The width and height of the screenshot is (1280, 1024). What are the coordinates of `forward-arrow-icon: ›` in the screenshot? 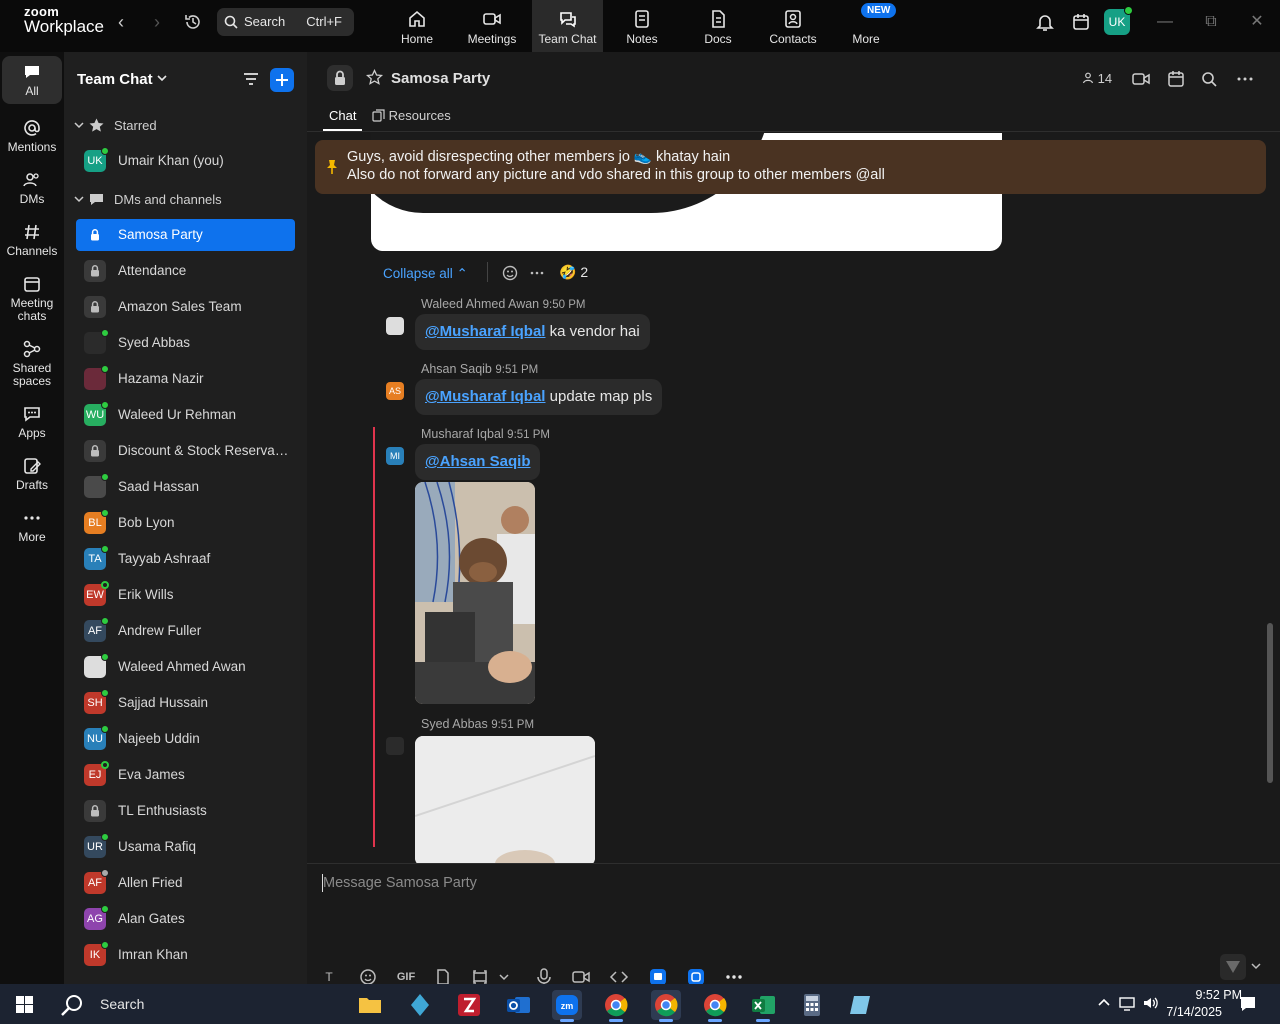 It's located at (157, 22).